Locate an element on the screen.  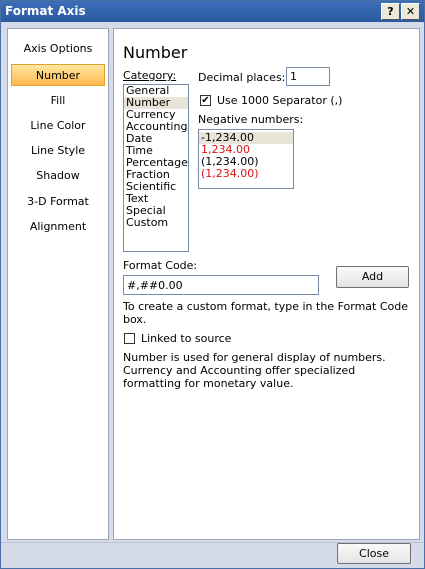
format-code-label: Format Code: is located at coordinates (160, 265).